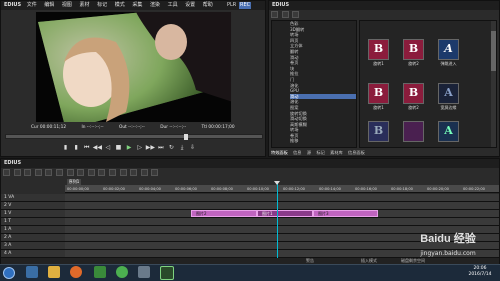 The image size is (500, 281). I want to click on marker-button, so click(144, 172).